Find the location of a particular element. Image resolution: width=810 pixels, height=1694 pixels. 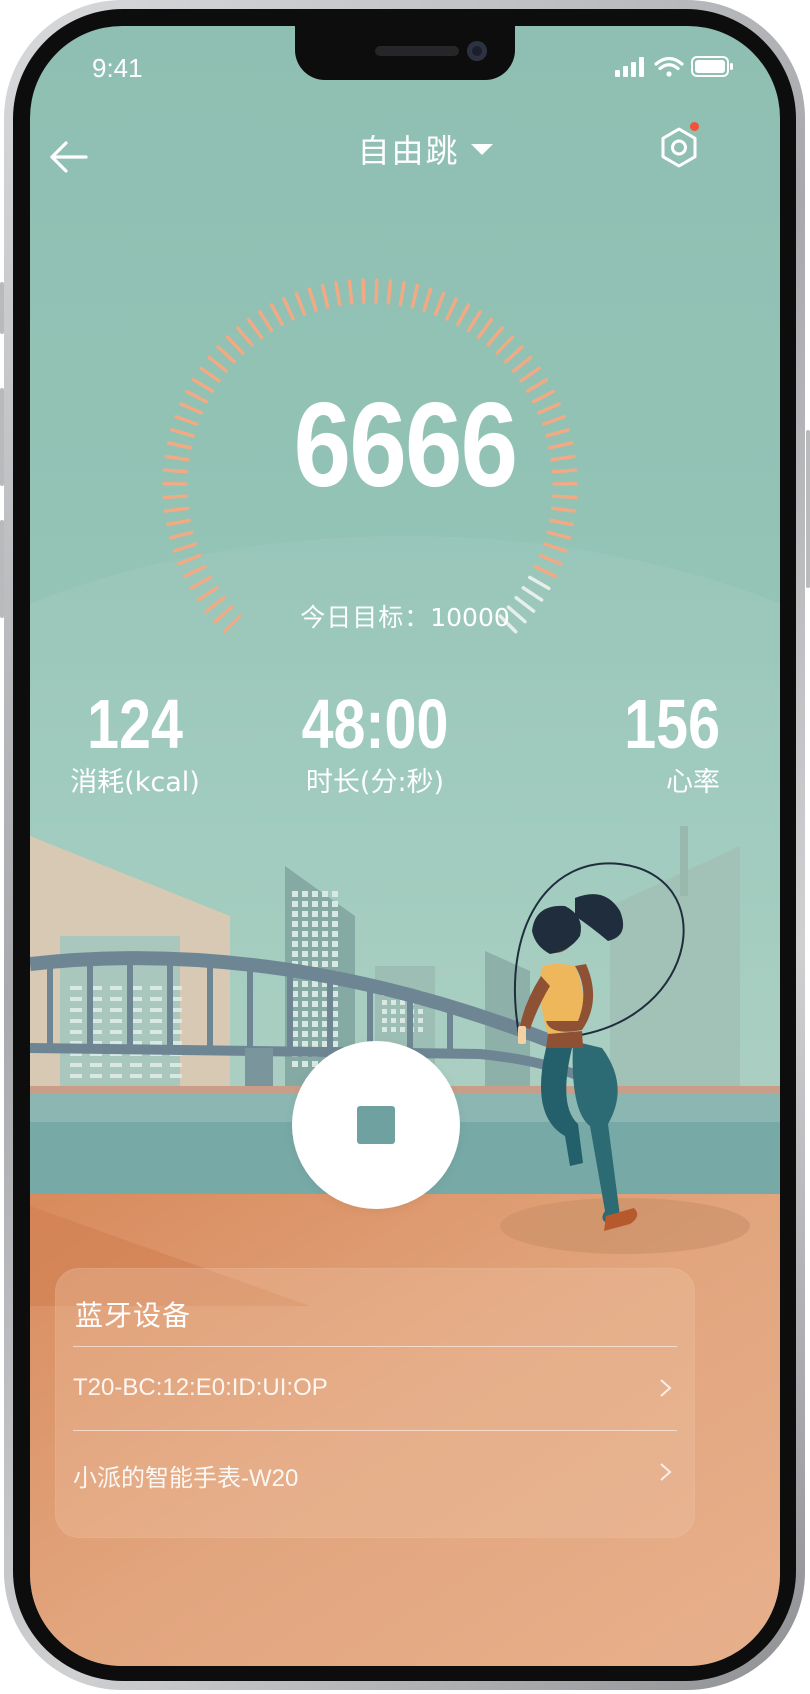

shadow is located at coordinates (625, 1226).